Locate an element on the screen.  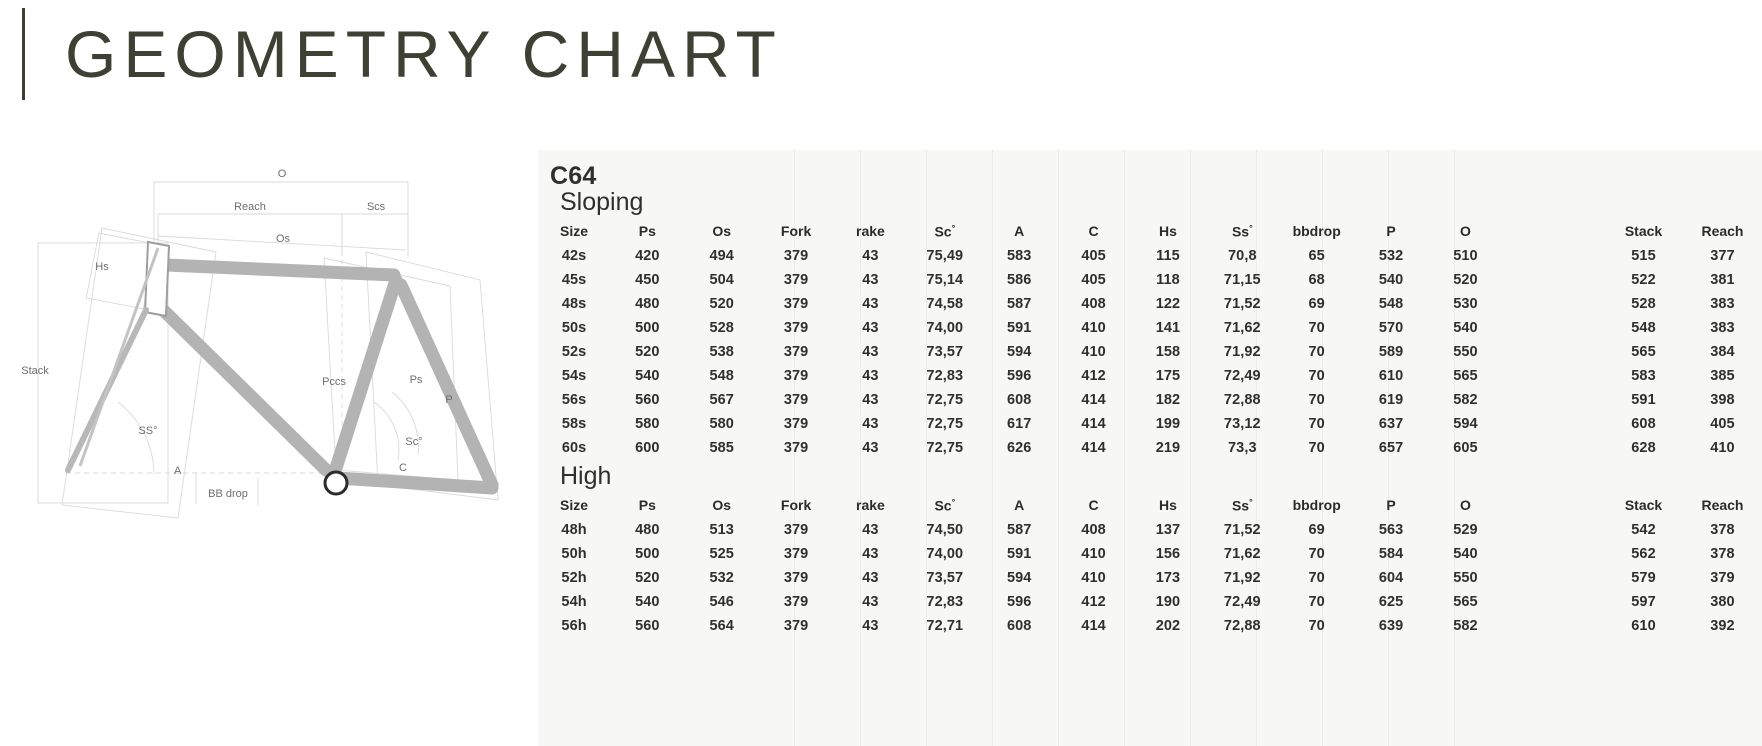
table-cell: 617 is located at coordinates (1019, 424).